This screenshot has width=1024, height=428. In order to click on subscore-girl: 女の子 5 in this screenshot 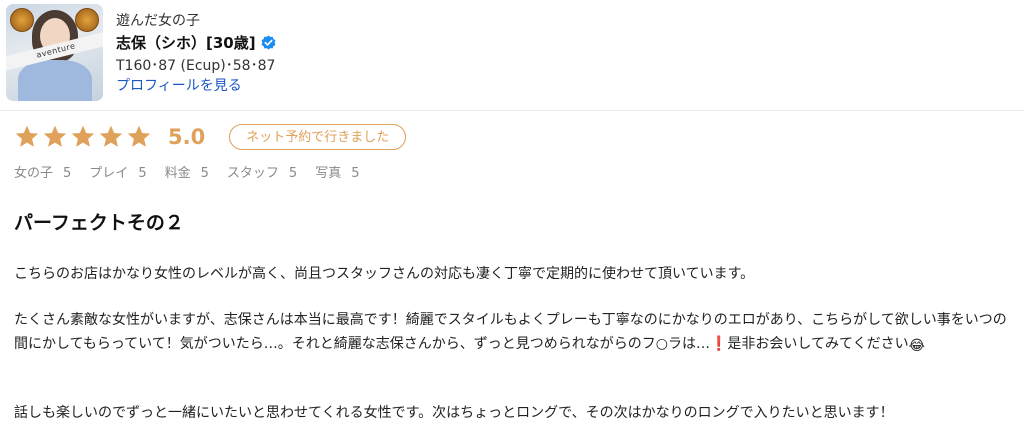, I will do `click(42, 171)`.